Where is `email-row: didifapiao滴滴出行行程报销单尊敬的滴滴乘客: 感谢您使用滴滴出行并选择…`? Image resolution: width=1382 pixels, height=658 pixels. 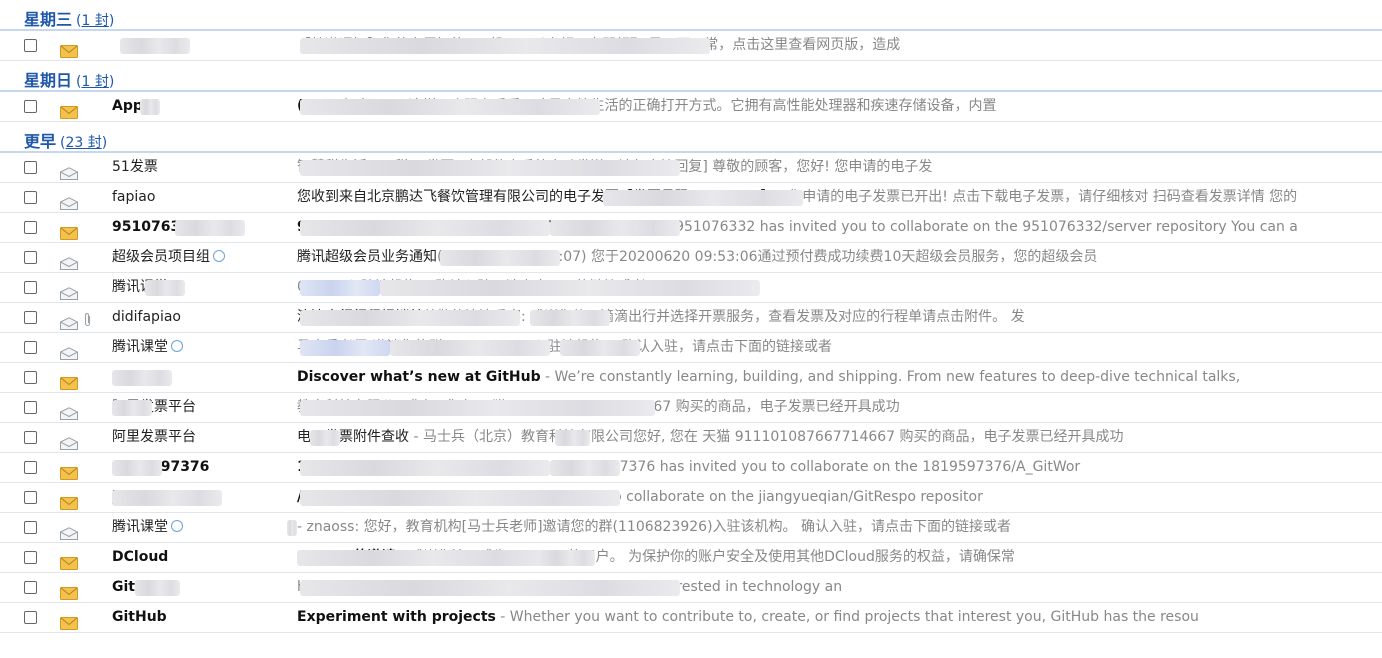 email-row: didifapiao滴滴出行行程报销单尊敬的滴滴乘客: 感谢您使用滴滴出行并选择… is located at coordinates (691, 318).